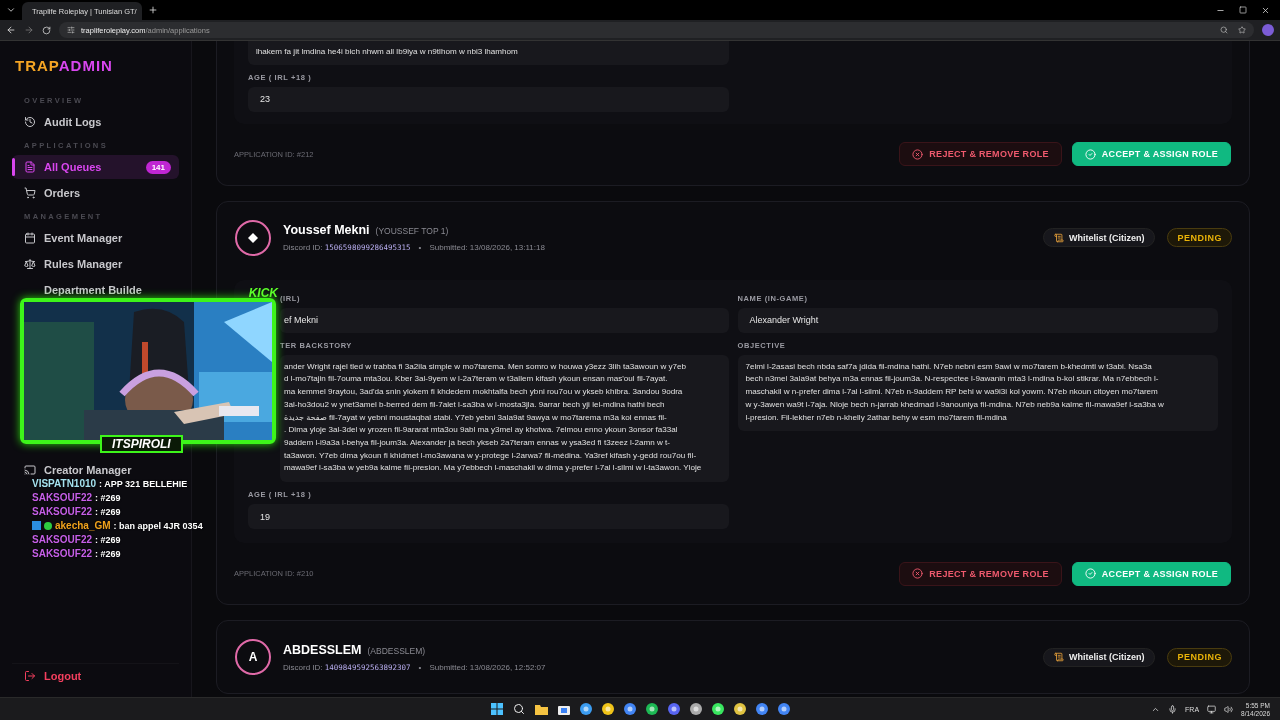 This screenshot has width=1280, height=720. Describe the element at coordinates (1229, 709) in the screenshot. I see `volume-icon` at that location.